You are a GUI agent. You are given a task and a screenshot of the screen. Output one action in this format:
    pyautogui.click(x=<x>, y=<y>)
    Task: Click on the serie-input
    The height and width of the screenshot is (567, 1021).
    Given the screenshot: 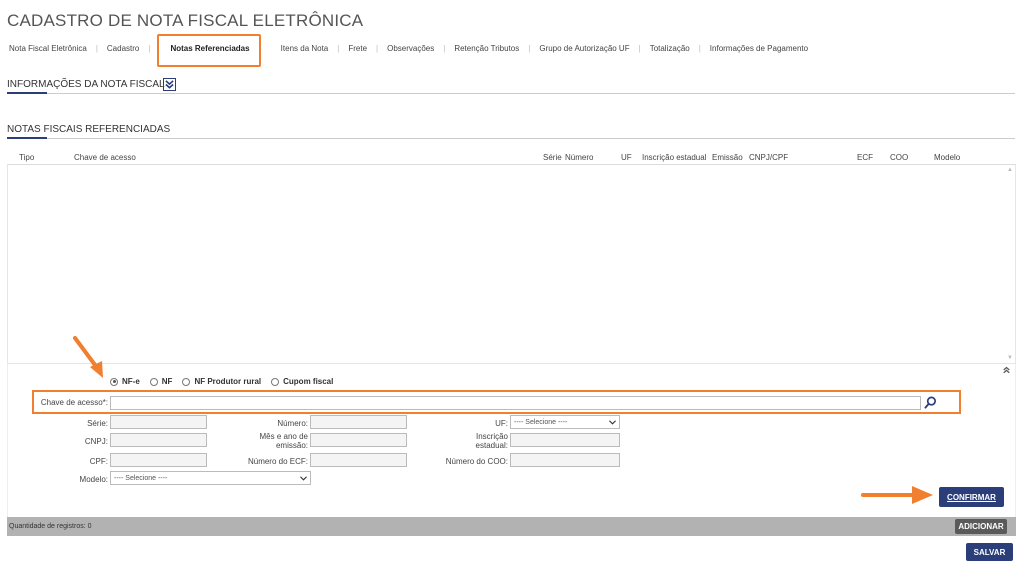 What is the action you would take?
    pyautogui.click(x=158, y=422)
    